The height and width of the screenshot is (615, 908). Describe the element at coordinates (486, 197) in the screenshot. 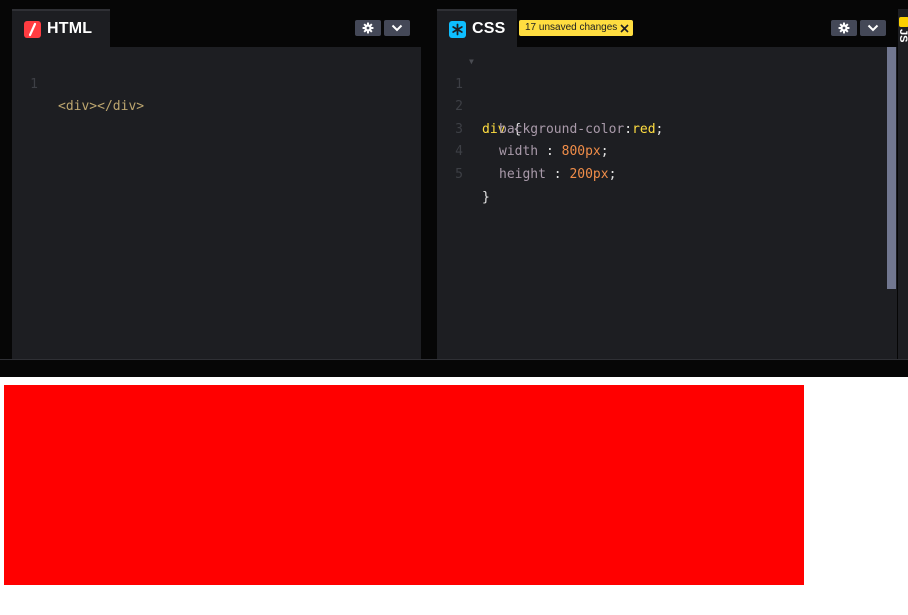

I see `css-brace: }` at that location.